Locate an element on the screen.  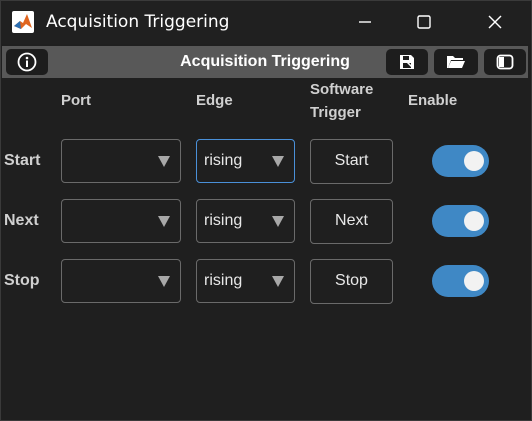
port-header: Port is located at coordinates (76, 100).